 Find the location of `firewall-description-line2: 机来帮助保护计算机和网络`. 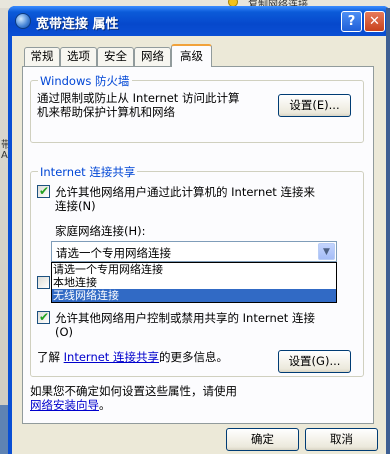

firewall-description-line2: 机来帮助保护计算机和网络 is located at coordinates (106, 112).